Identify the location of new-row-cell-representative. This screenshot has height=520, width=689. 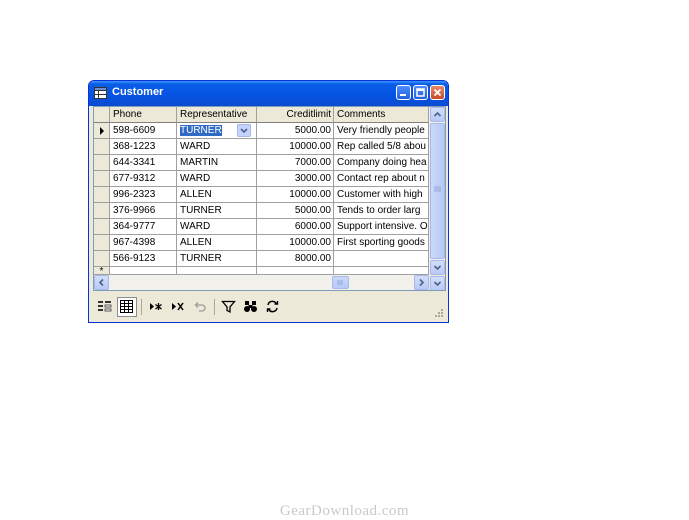
(217, 271).